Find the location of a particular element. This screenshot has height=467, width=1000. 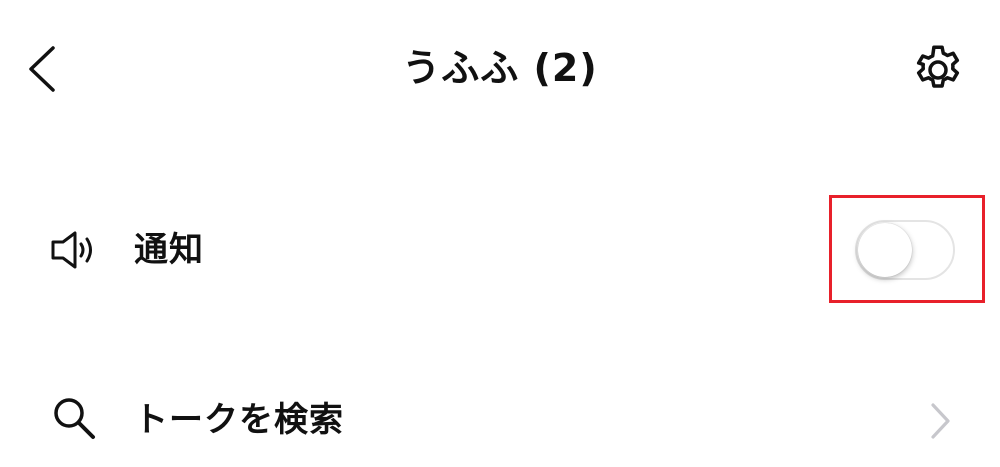

speaker-icon is located at coordinates (71, 250).